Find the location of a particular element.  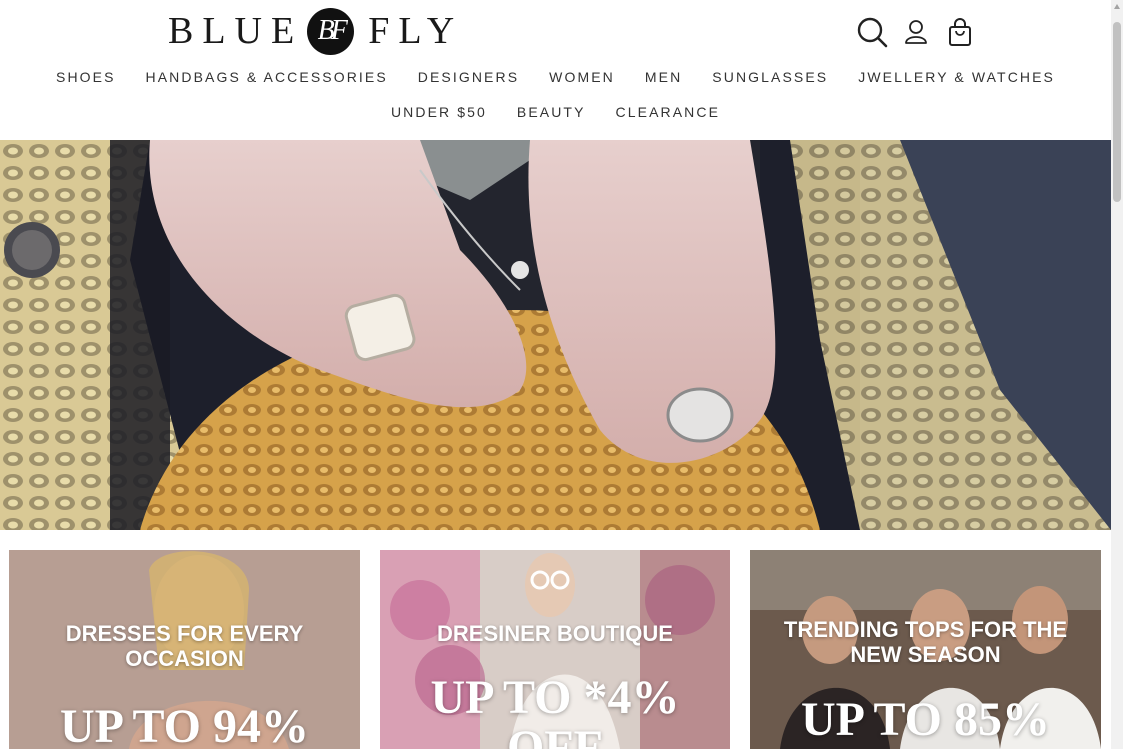

promo-card-title: DRESINER BOUTIQUE is located at coordinates (555, 633).